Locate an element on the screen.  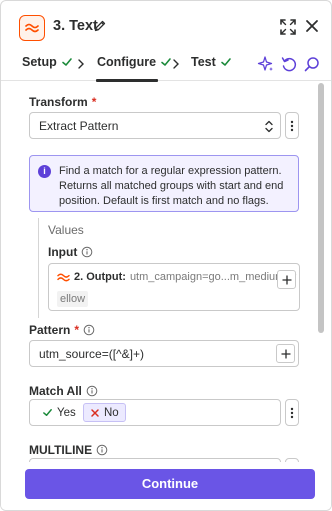
mapped-value-pill: 2. Output: utm_campaign=go...m_medium=y is located at coordinates (176, 277).